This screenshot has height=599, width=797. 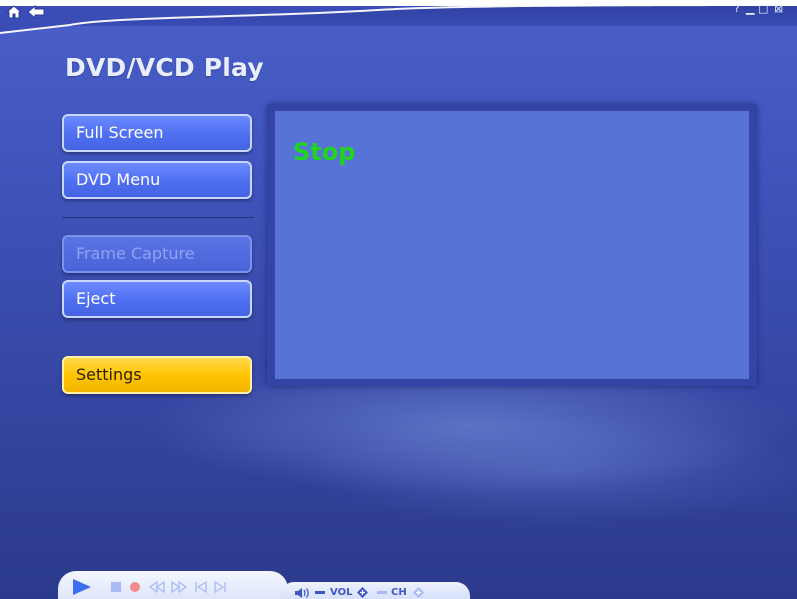 I want to click on home-icon, so click(x=14, y=12).